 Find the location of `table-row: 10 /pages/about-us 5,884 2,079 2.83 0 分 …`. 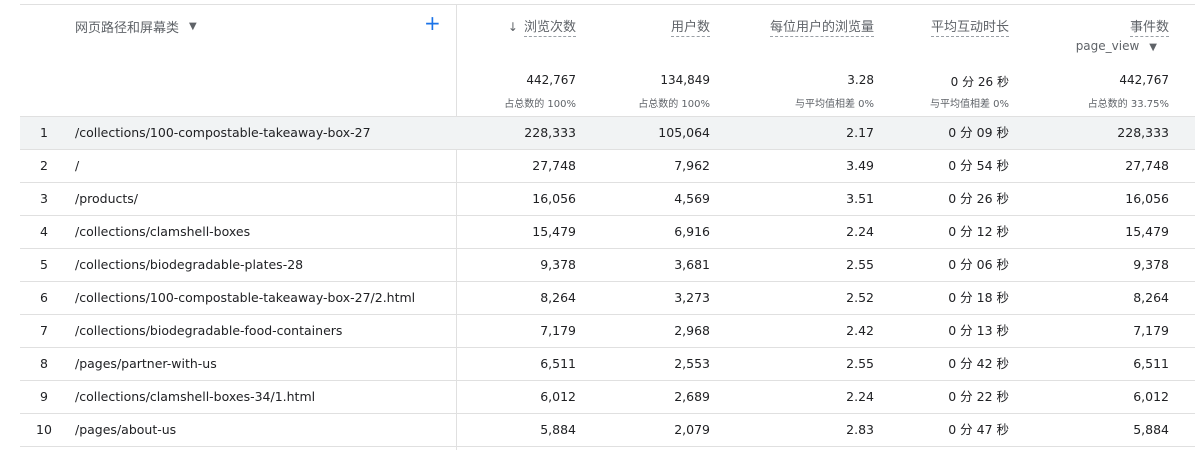

table-row: 10 /pages/about-us 5,884 2,079 2.83 0 分 … is located at coordinates (607, 430).